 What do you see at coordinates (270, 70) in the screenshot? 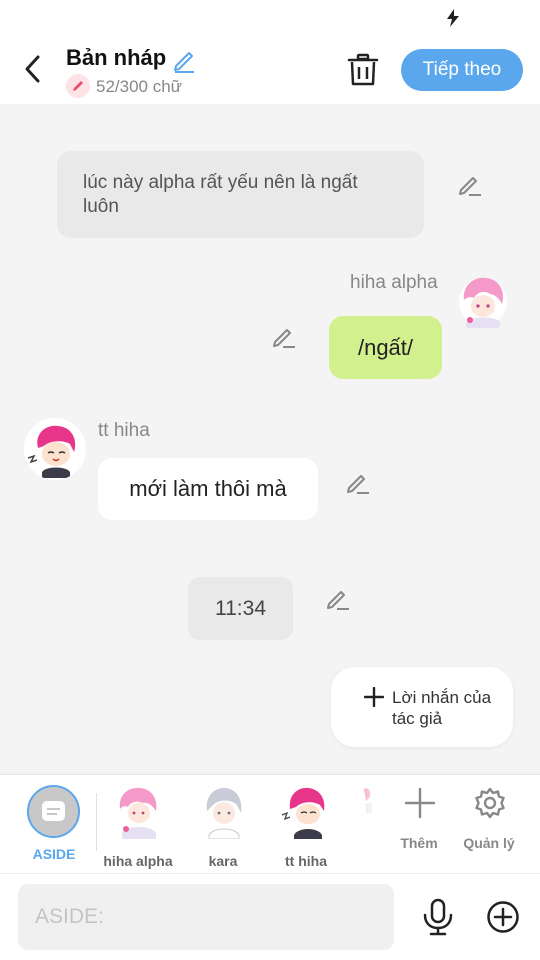
I see `header: Bản nháp 52/300 chữ Tiếp theo` at bounding box center [270, 70].